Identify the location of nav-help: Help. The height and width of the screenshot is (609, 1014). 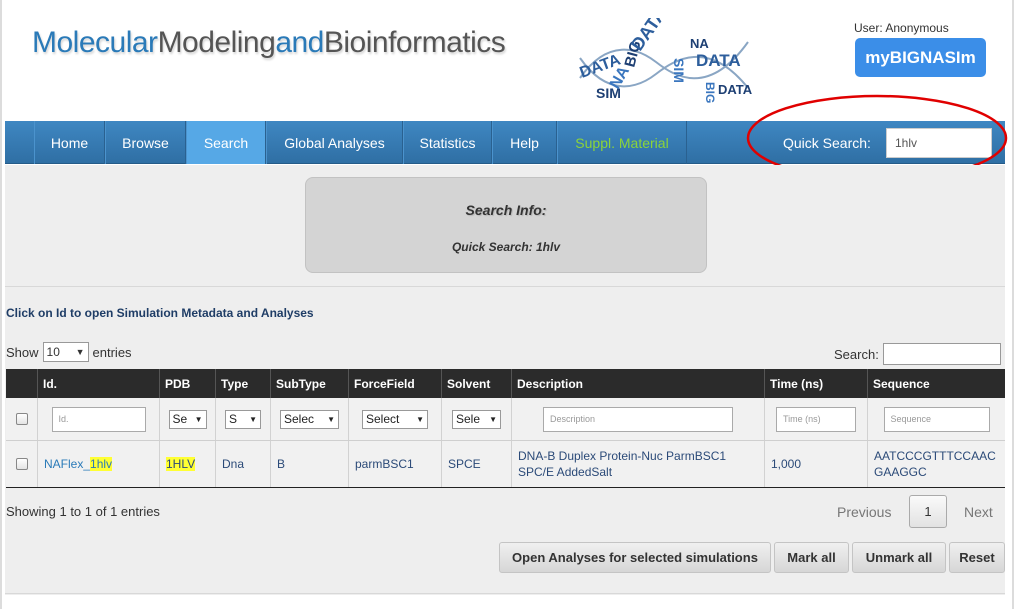
(524, 142).